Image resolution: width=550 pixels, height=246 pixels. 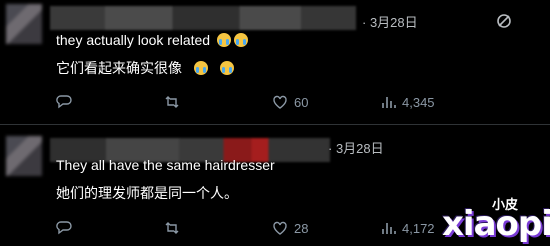 What do you see at coordinates (290, 228) in the screenshot?
I see `like-button: 28` at bounding box center [290, 228].